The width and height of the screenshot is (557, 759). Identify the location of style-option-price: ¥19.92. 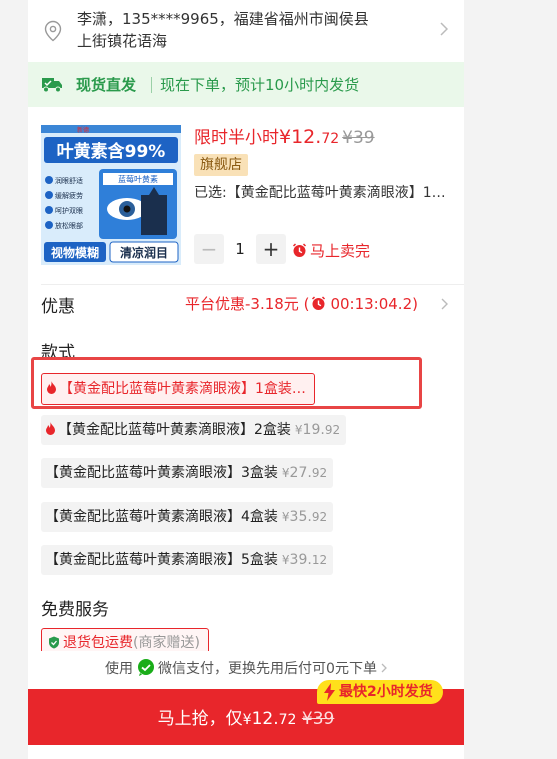
(317, 430).